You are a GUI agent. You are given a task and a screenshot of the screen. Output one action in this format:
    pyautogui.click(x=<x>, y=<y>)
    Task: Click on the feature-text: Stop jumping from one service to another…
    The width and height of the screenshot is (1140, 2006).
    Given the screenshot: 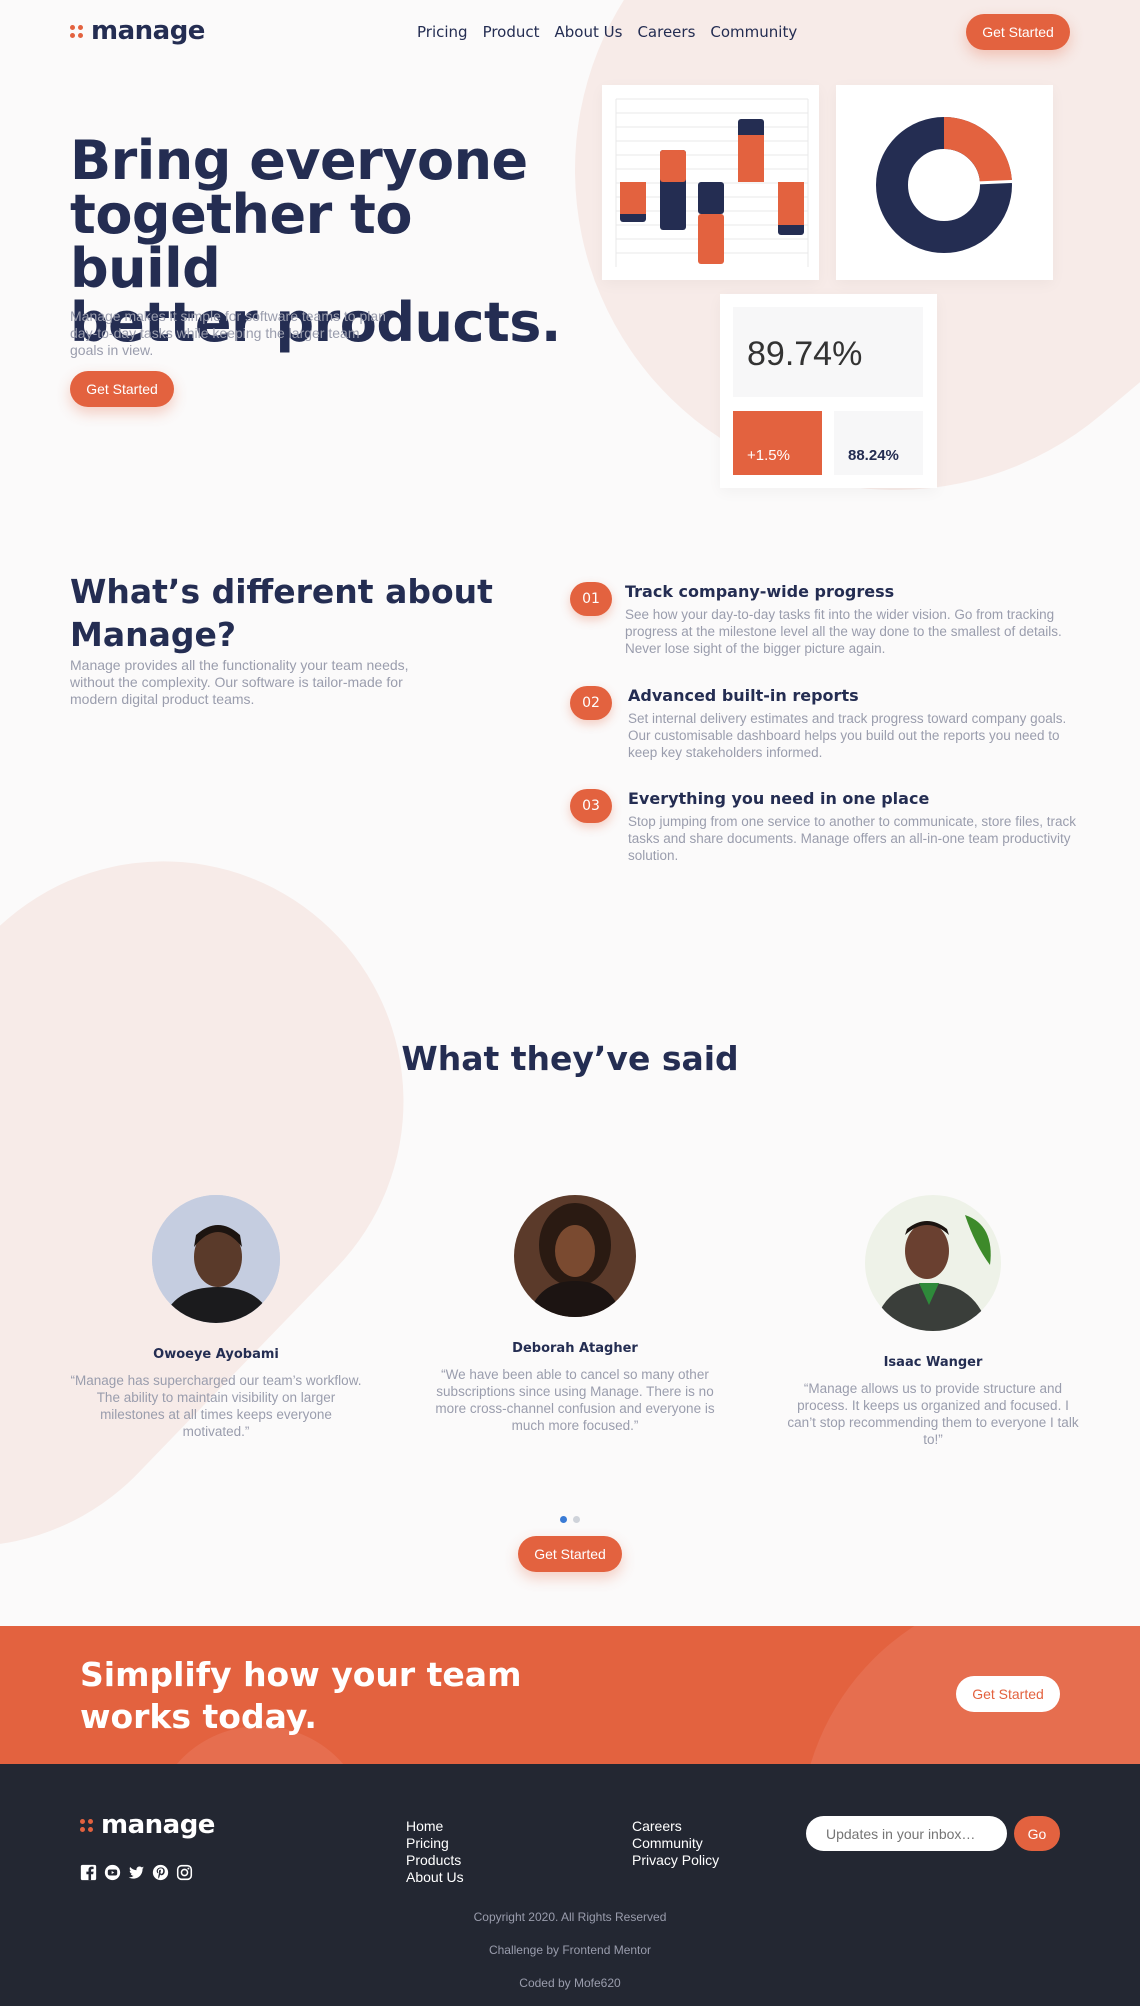 What is the action you would take?
    pyautogui.click(x=852, y=838)
    